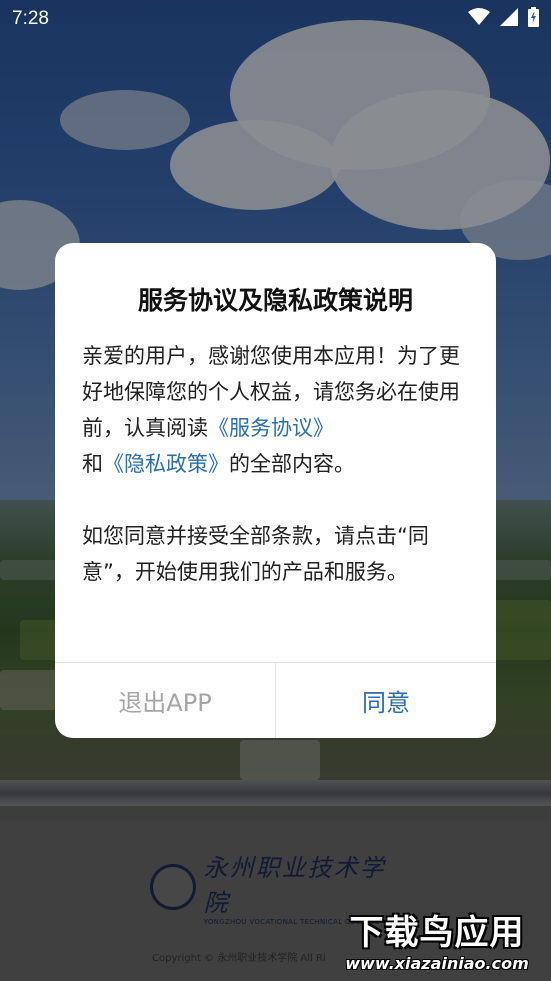 This screenshot has width=551, height=981. Describe the element at coordinates (292, 464) in the screenshot. I see `paragraph-text: 的全部内容。` at that location.